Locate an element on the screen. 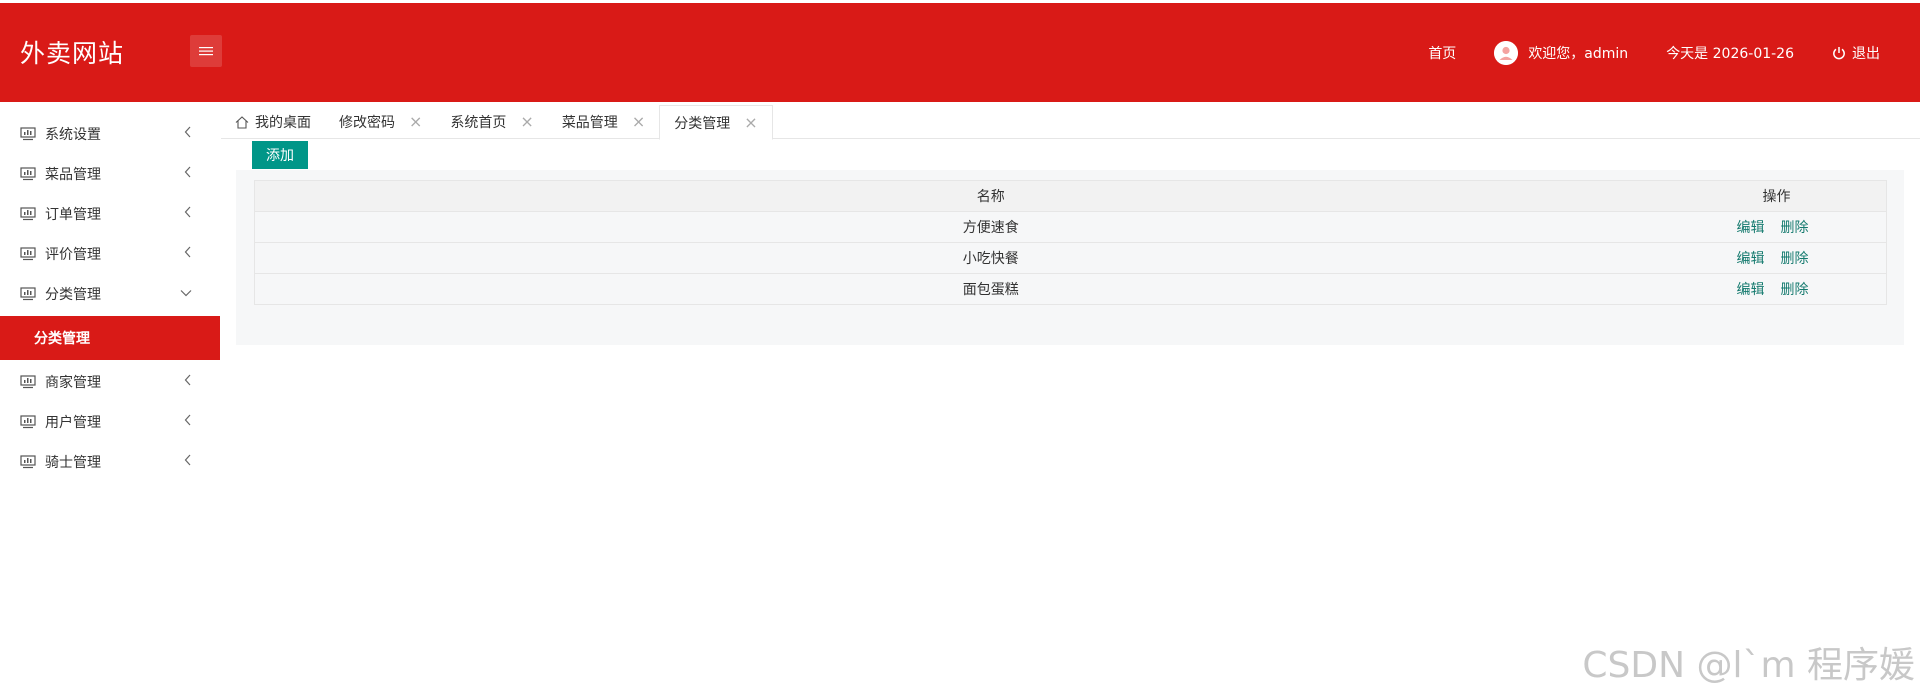 The image size is (1920, 689). sidebar-item-label: 订单管理 is located at coordinates (73, 215).